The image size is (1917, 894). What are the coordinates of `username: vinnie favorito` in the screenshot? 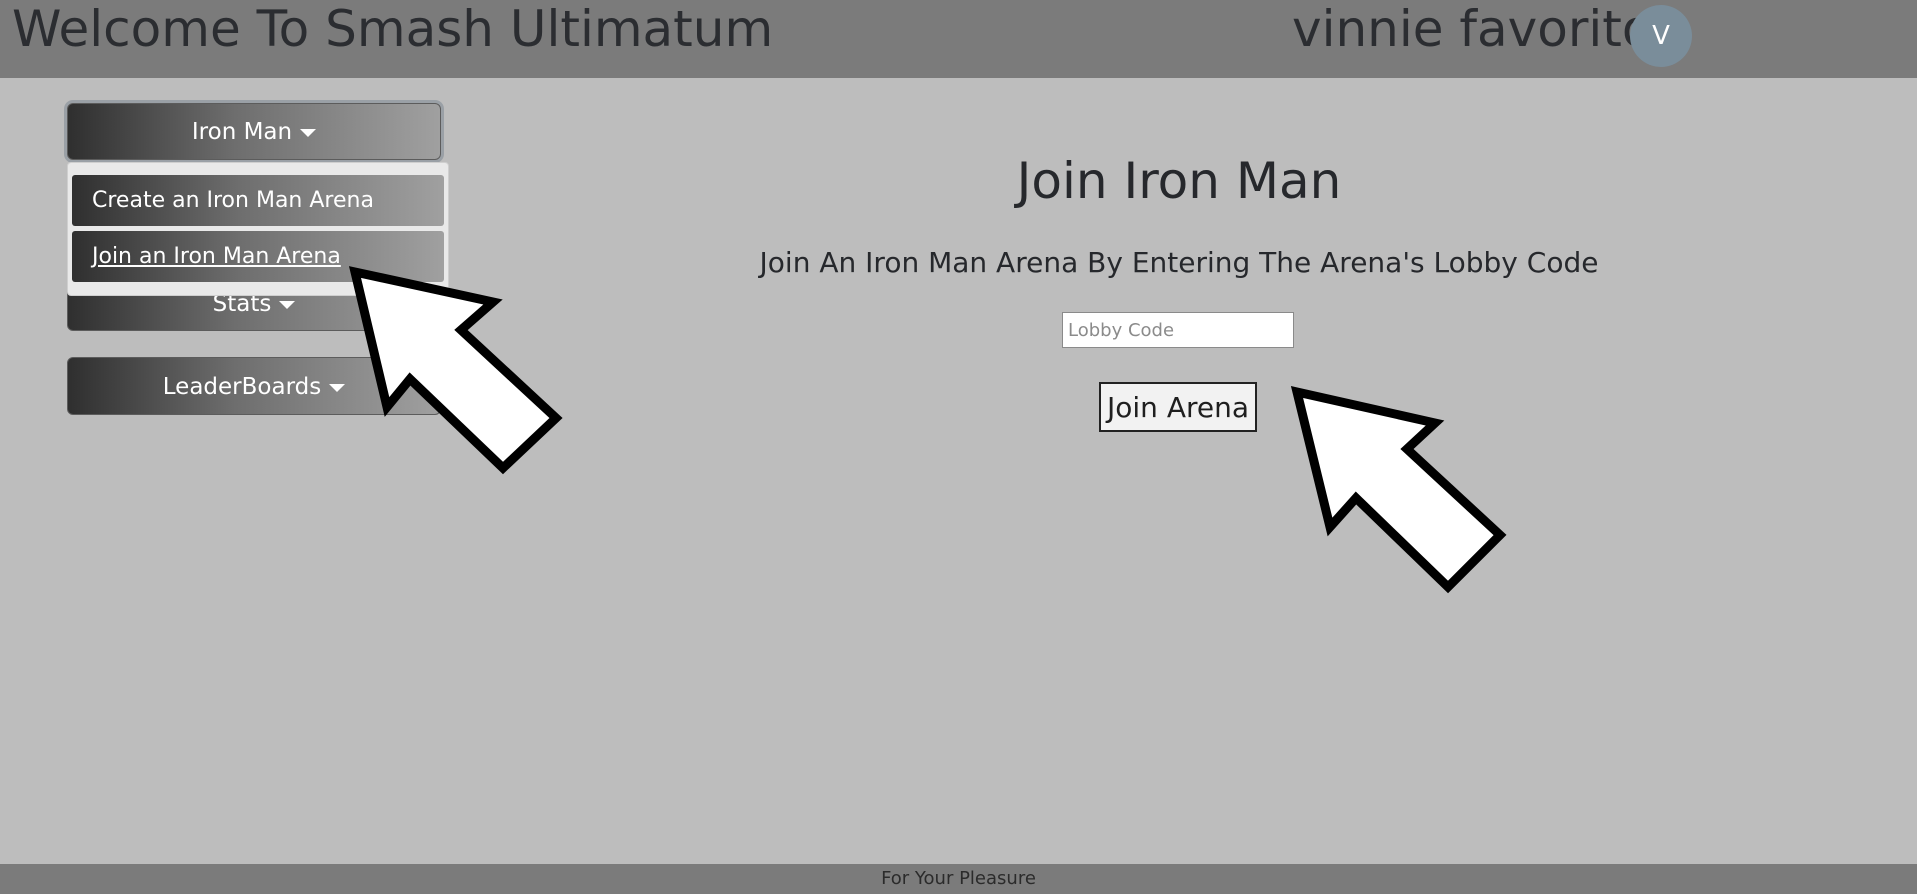 It's located at (1472, 29).